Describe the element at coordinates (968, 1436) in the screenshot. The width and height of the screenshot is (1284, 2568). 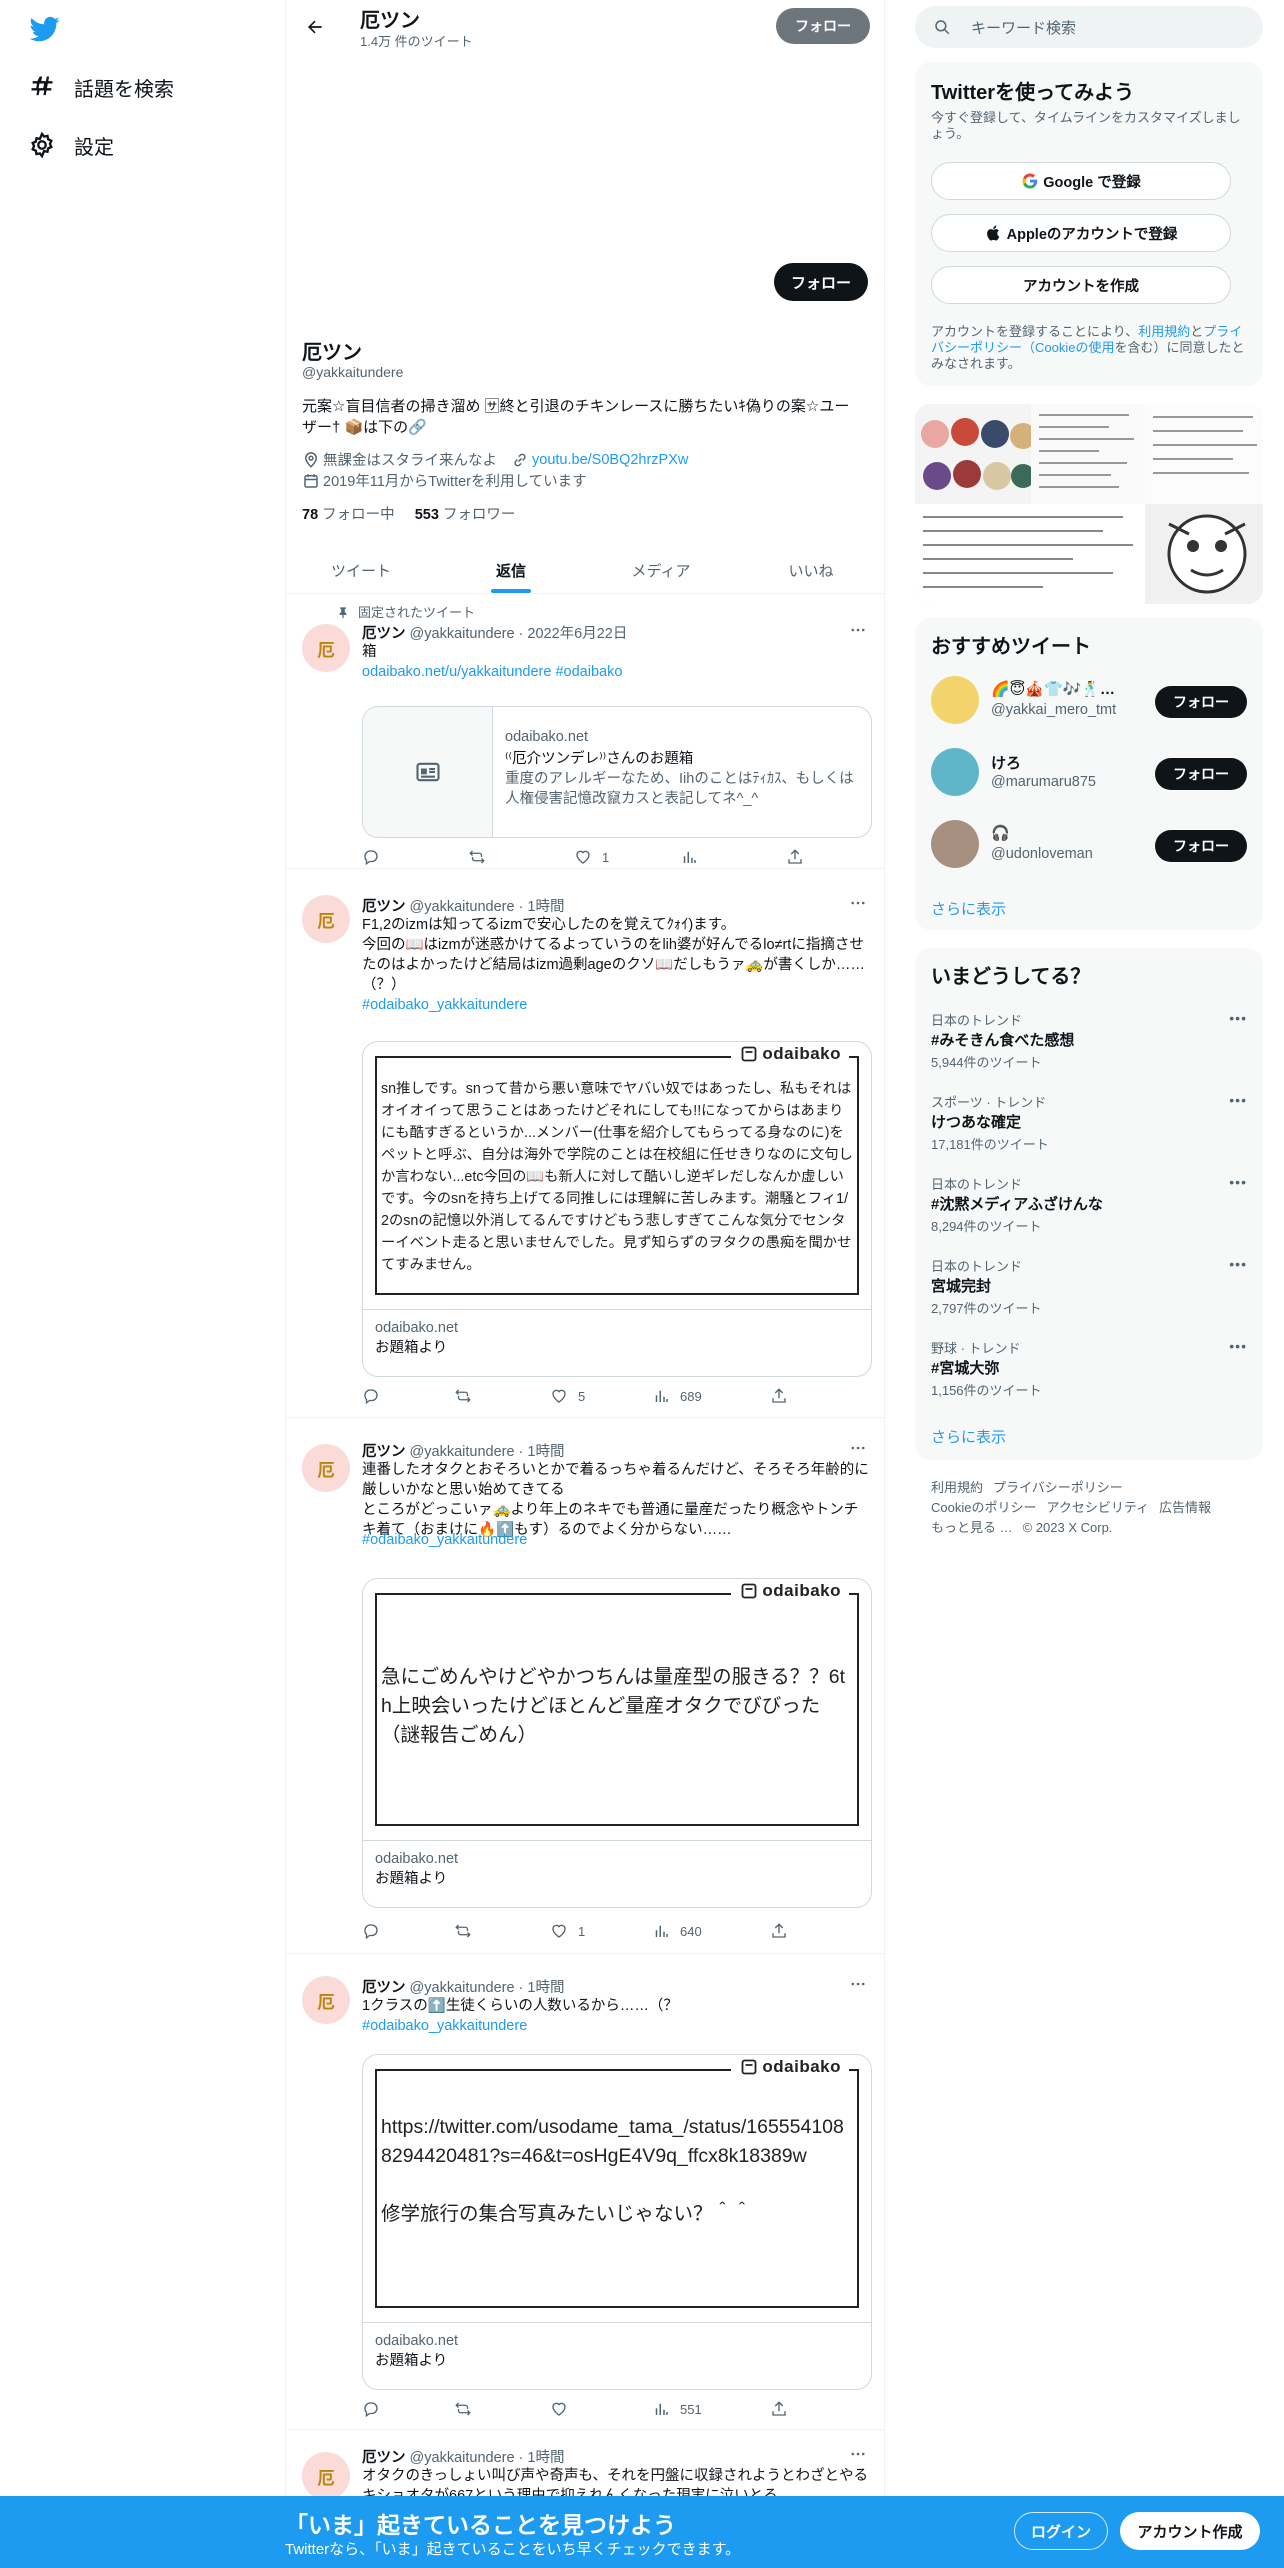
I see `trends-show-more-link: さらに表示` at that location.